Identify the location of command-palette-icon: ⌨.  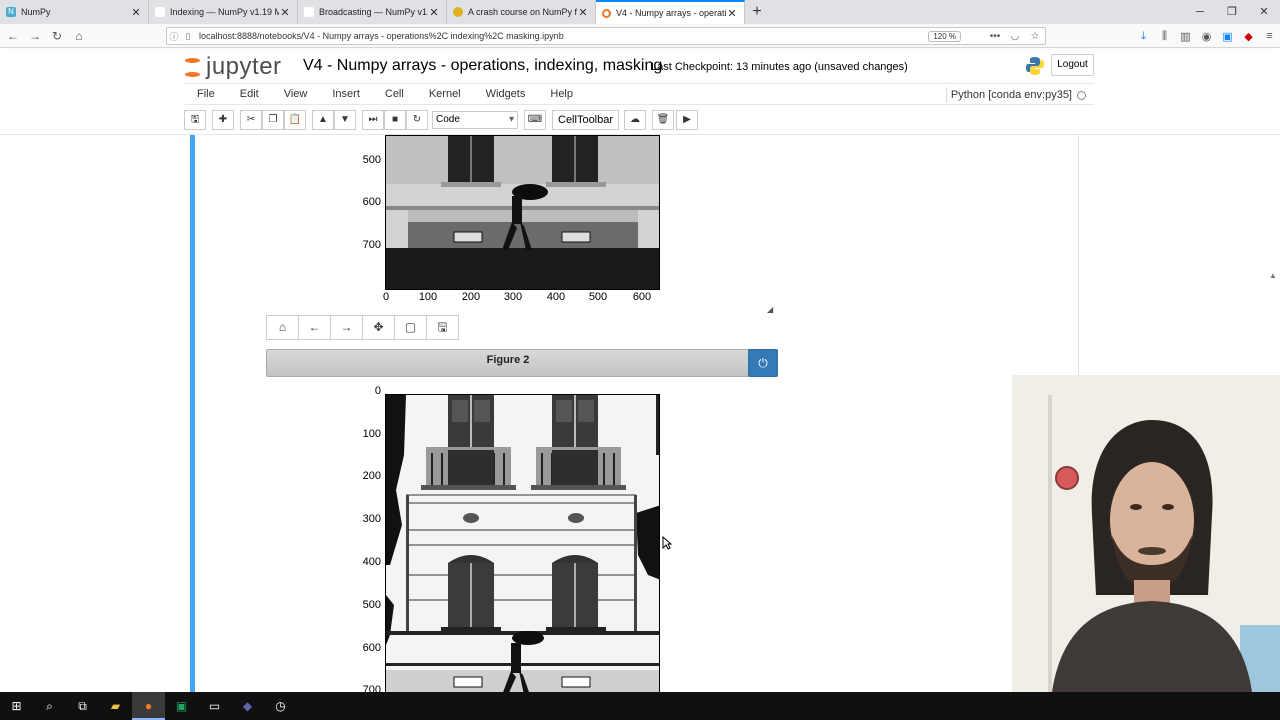
(535, 120).